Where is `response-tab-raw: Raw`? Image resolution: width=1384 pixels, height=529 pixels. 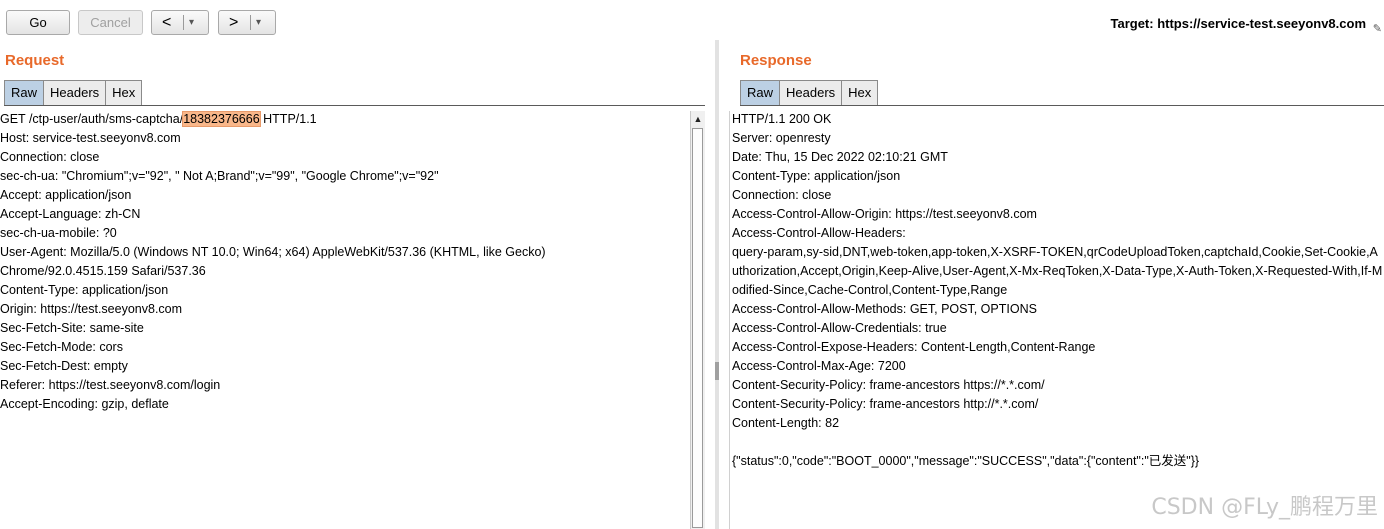 response-tab-raw: Raw is located at coordinates (760, 92).